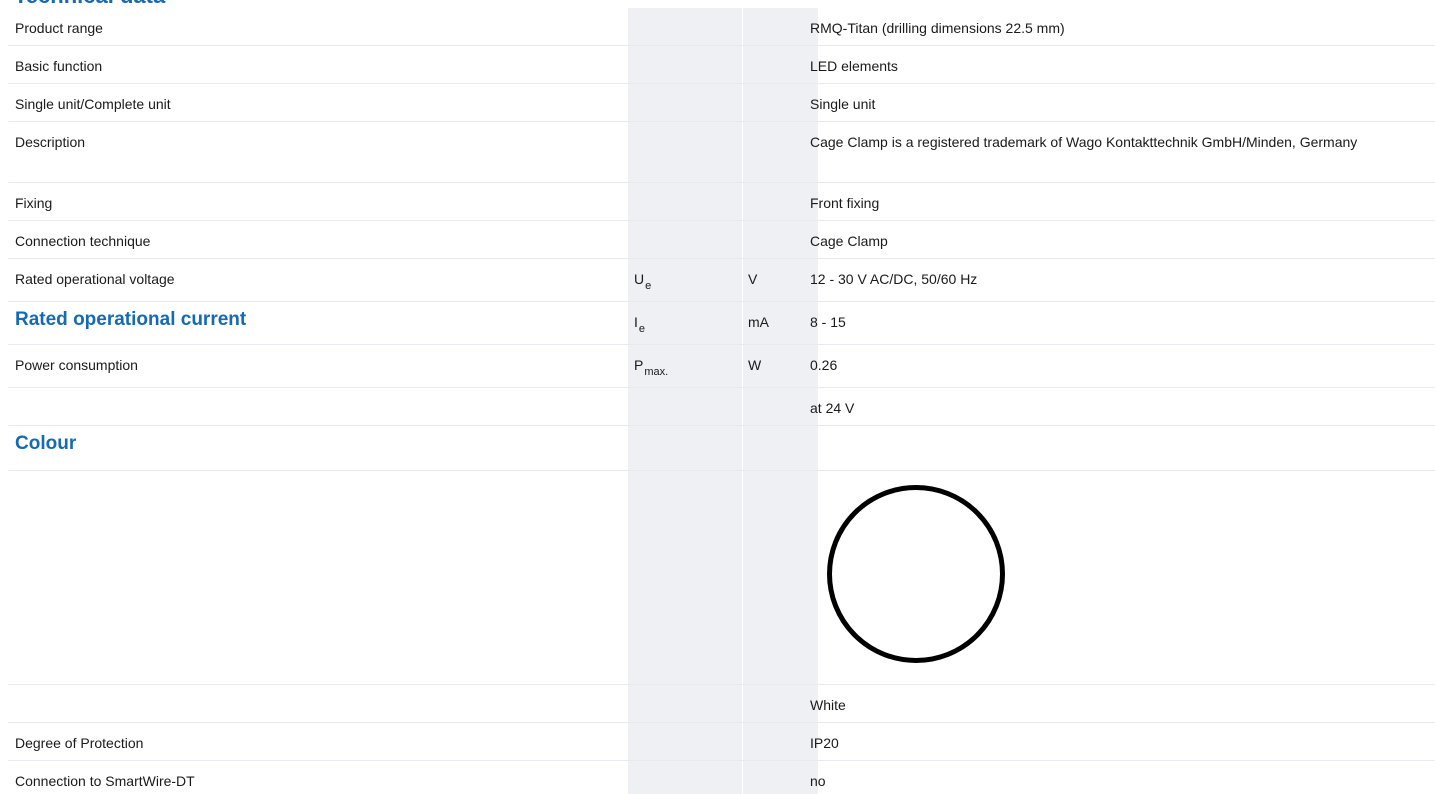 The image size is (1435, 794). What do you see at coordinates (636, 322) in the screenshot?
I see `symbol-main: I` at bounding box center [636, 322].